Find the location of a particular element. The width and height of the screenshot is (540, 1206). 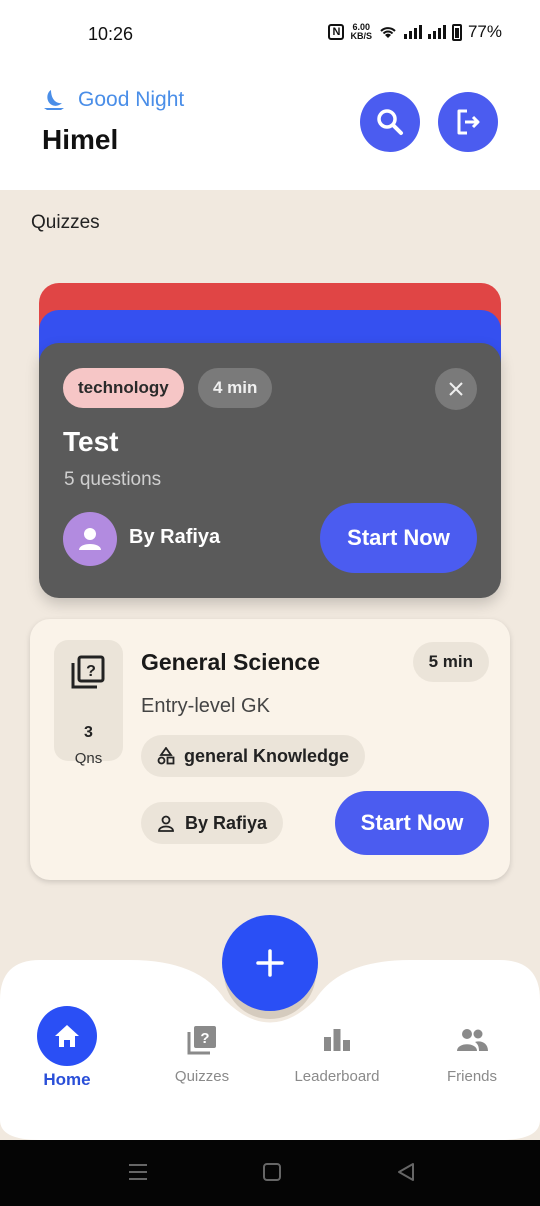

category-chip: general Knowledge is located at coordinates (253, 756).